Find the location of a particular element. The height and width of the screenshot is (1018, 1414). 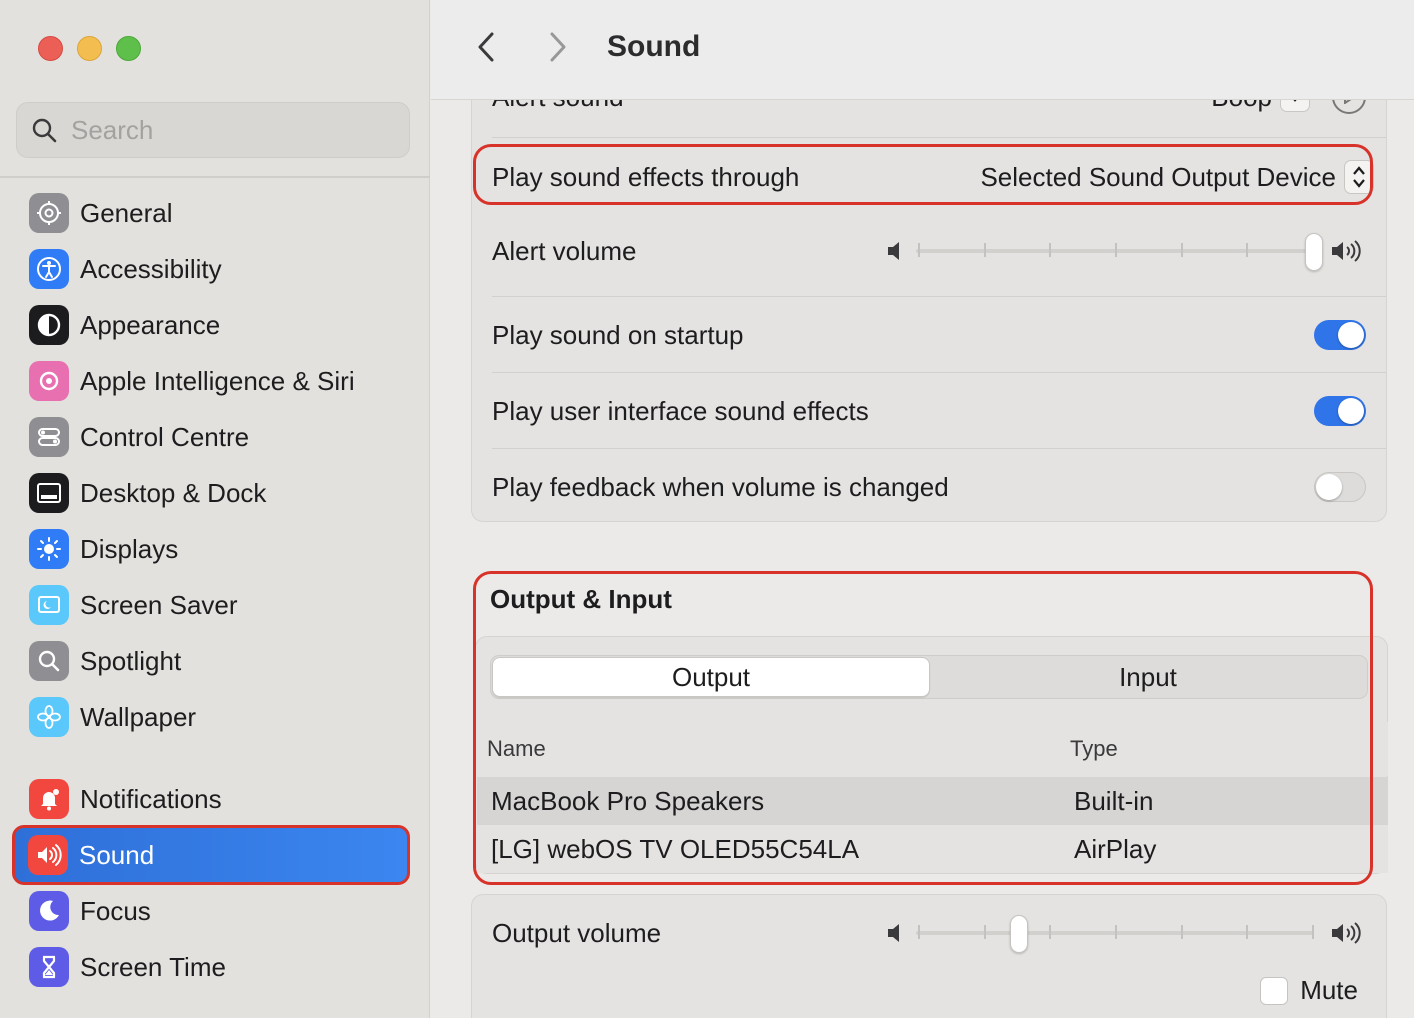

alert-volume-row: Alert volume is located at coordinates (929, 251).